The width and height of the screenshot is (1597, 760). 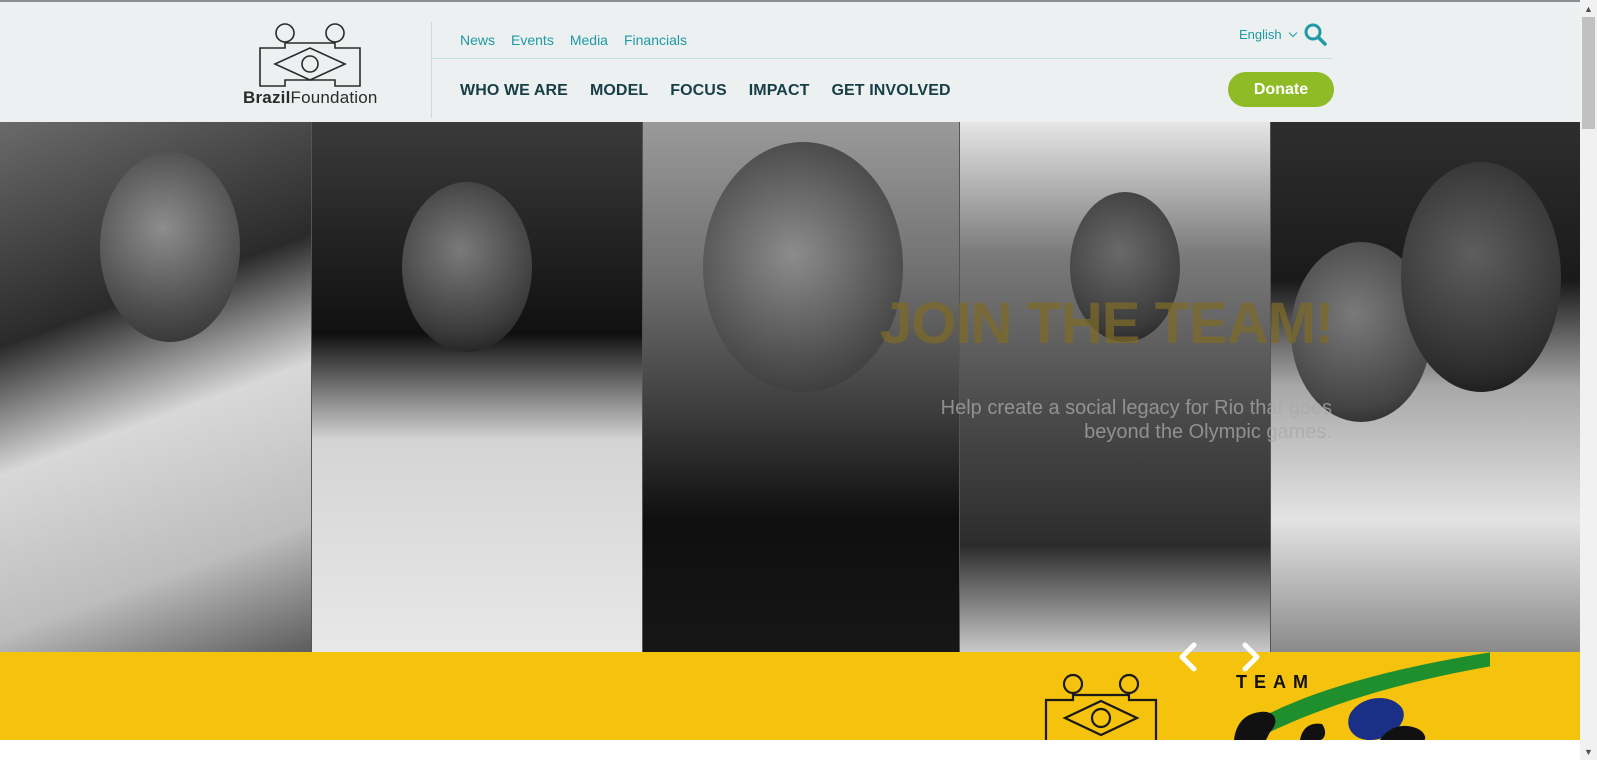 I want to click on vertical-scrollbar: ▲ ▼, so click(x=1588, y=380).